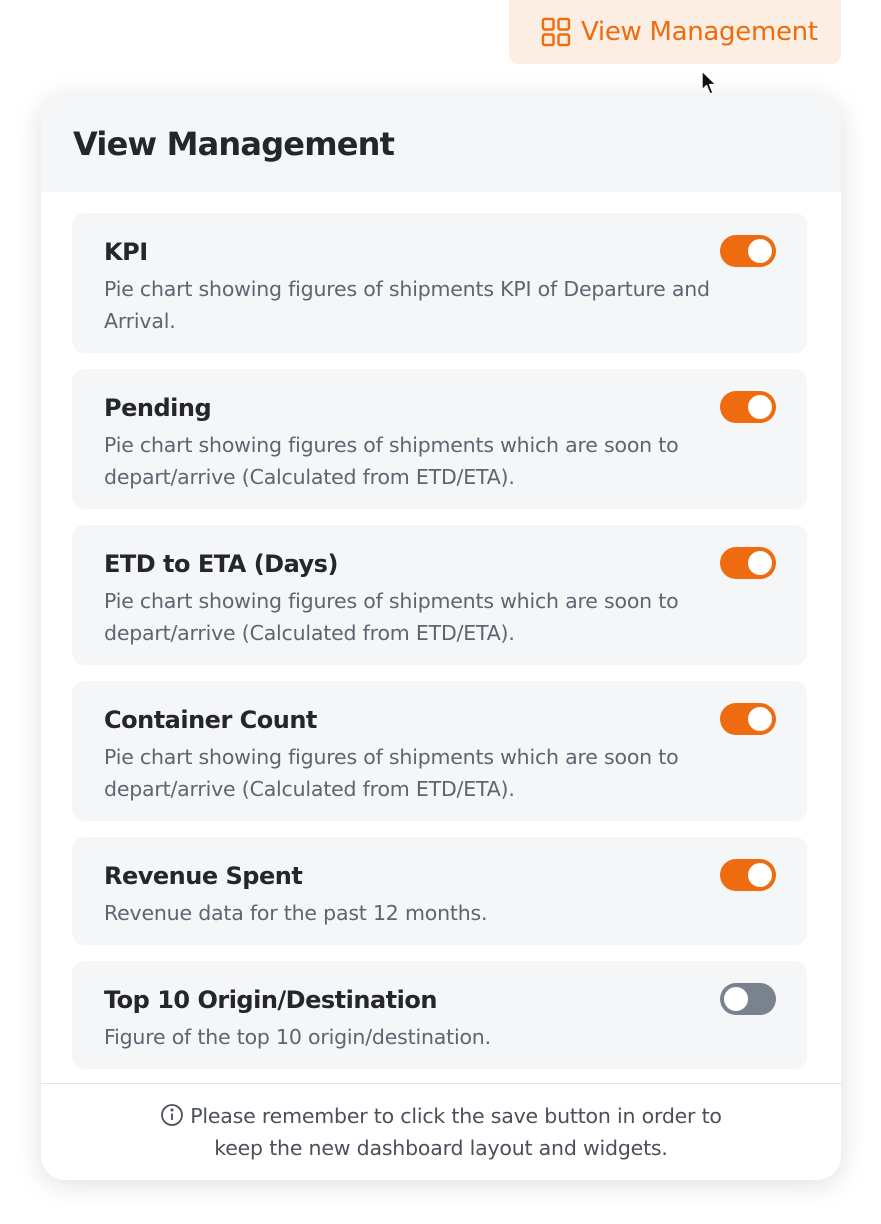  I want to click on widget-title: Revenue Spent, so click(203, 876).